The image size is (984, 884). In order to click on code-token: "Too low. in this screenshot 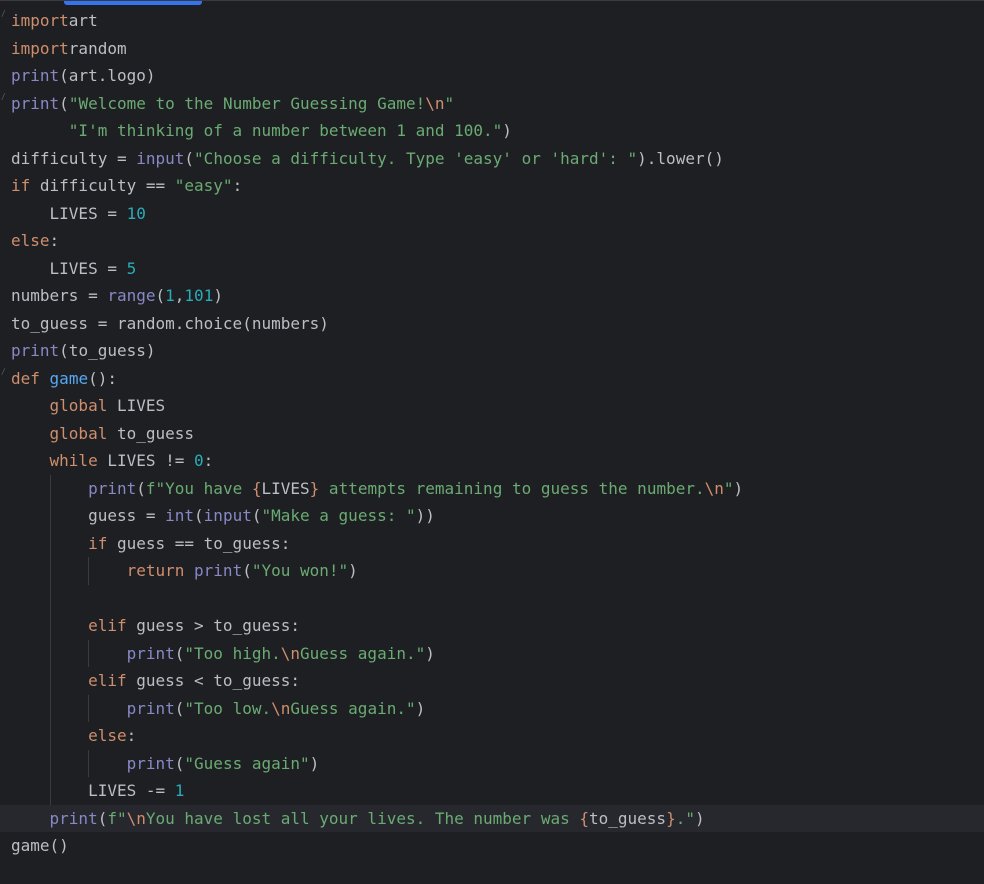, I will do `click(228, 708)`.